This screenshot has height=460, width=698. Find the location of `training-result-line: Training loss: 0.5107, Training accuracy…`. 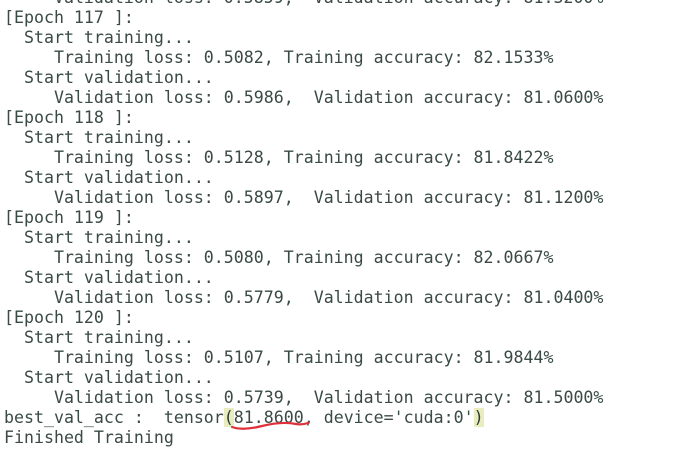

training-result-line: Training loss: 0.5107, Training accuracy… is located at coordinates (279, 357).